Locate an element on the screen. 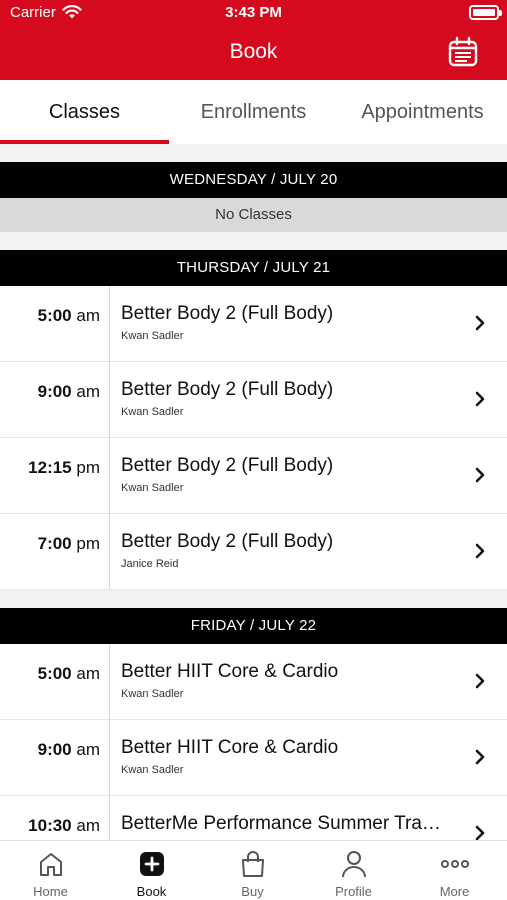  class-instructor: Janice Reid is located at coordinates (150, 564).